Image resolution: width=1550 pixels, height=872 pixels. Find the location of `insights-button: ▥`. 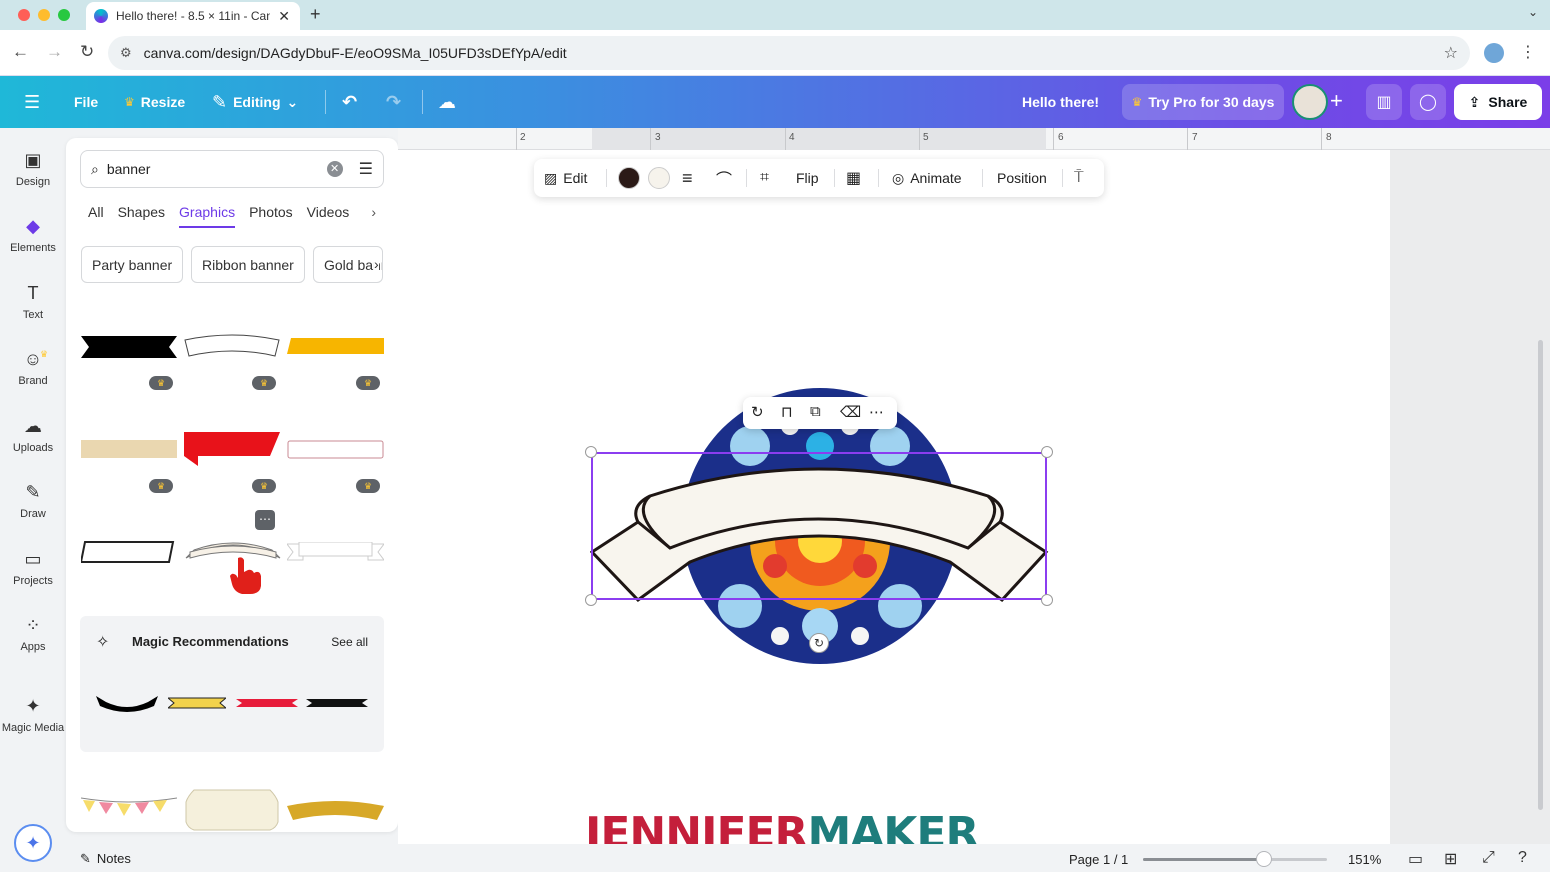

insights-button: ▥ is located at coordinates (1384, 102).